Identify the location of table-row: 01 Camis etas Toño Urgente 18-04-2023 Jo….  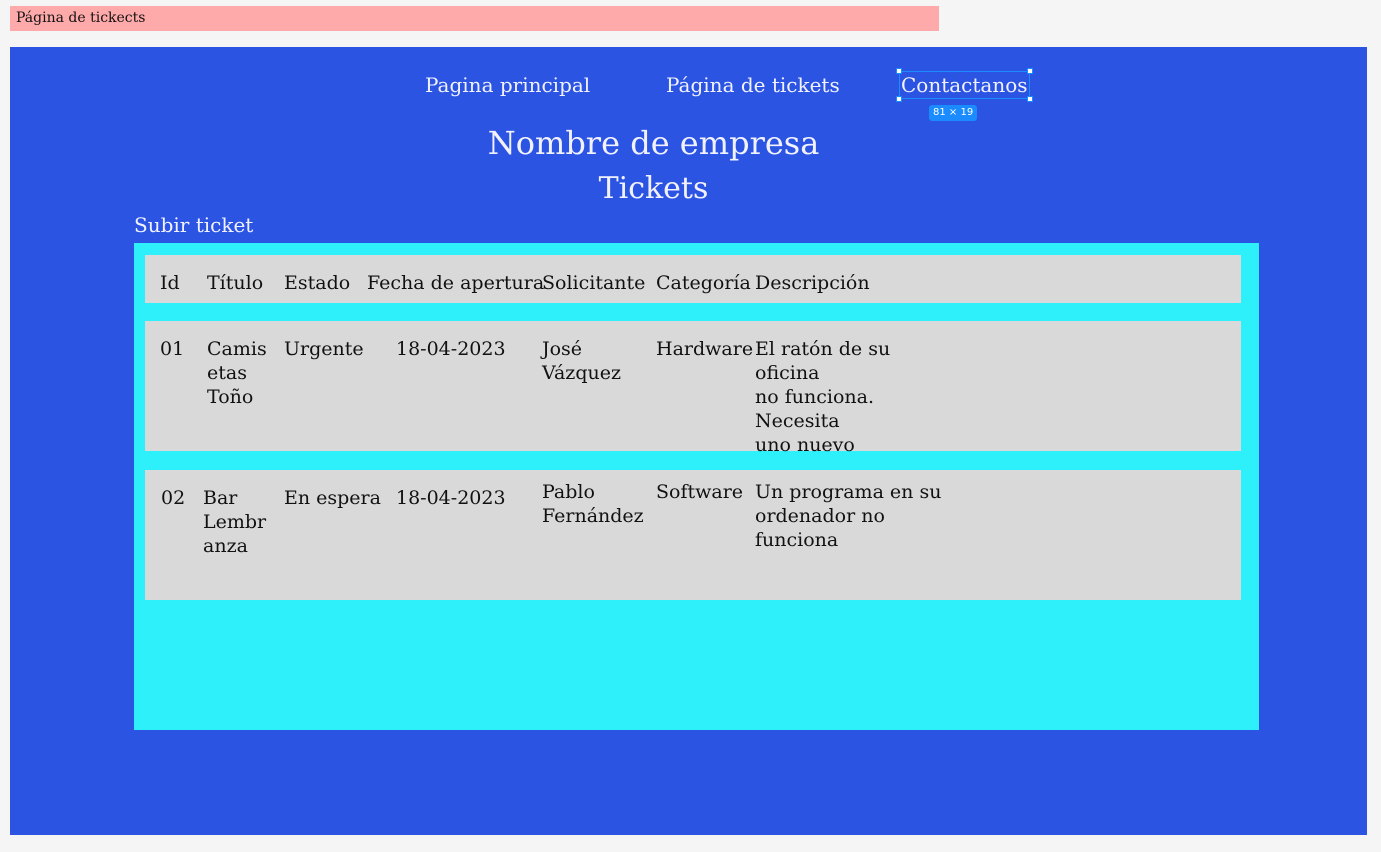
(693, 388).